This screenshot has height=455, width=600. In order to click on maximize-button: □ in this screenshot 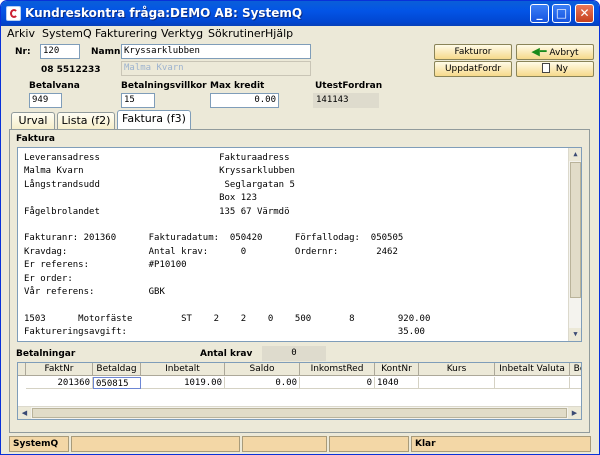, I will do `click(561, 13)`.